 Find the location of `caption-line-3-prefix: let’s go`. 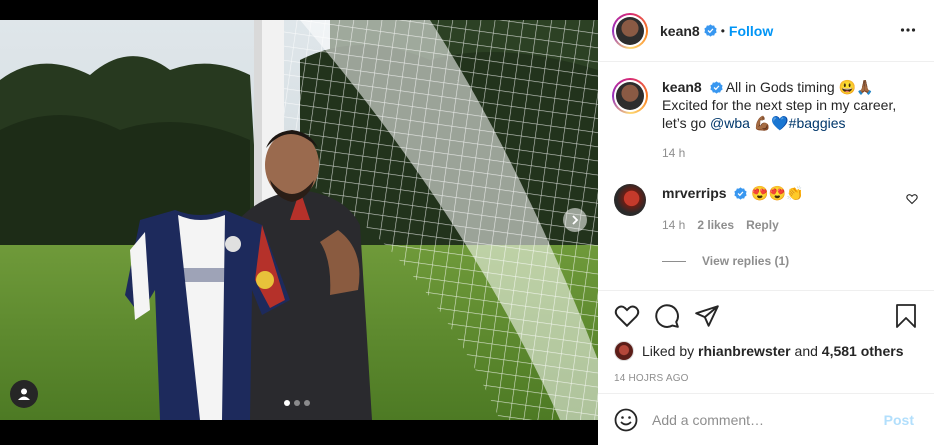

caption-line-3-prefix: let’s go is located at coordinates (686, 123).